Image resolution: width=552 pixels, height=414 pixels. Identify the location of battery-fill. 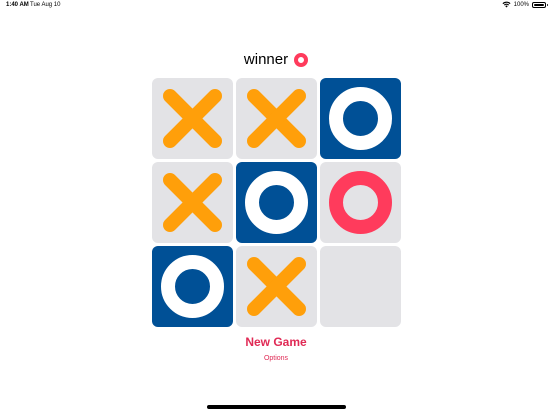
(539, 4).